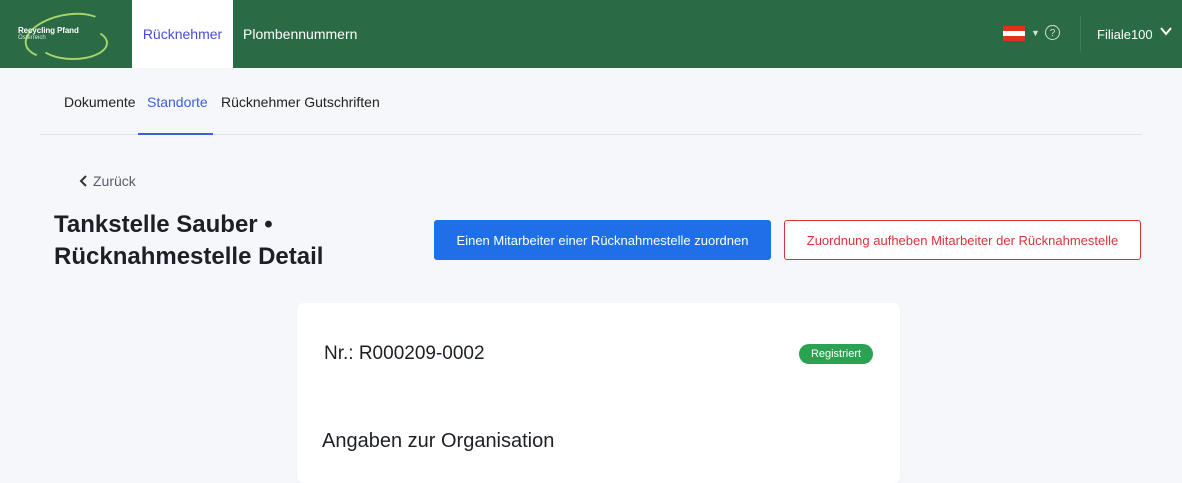 The image size is (1182, 483). What do you see at coordinates (177, 102) in the screenshot?
I see `subnav-standorte: Standorte` at bounding box center [177, 102].